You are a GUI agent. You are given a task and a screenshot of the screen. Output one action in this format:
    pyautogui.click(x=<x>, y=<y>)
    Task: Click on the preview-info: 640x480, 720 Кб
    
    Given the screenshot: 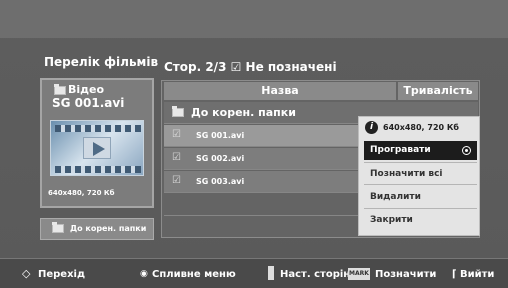 What is the action you would take?
    pyautogui.click(x=81, y=193)
    